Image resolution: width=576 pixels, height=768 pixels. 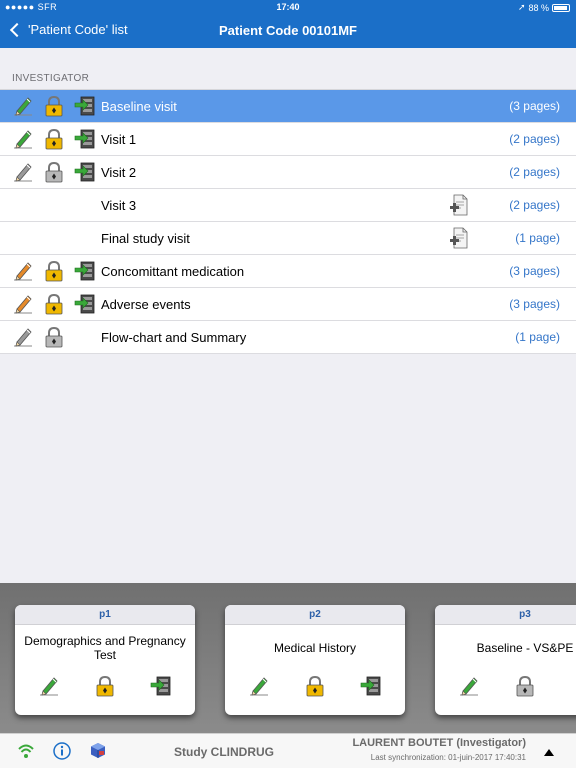 I want to click on status-bar: ●●●●● SFR 17:40 ➚ 88 %, so click(x=288, y=8).